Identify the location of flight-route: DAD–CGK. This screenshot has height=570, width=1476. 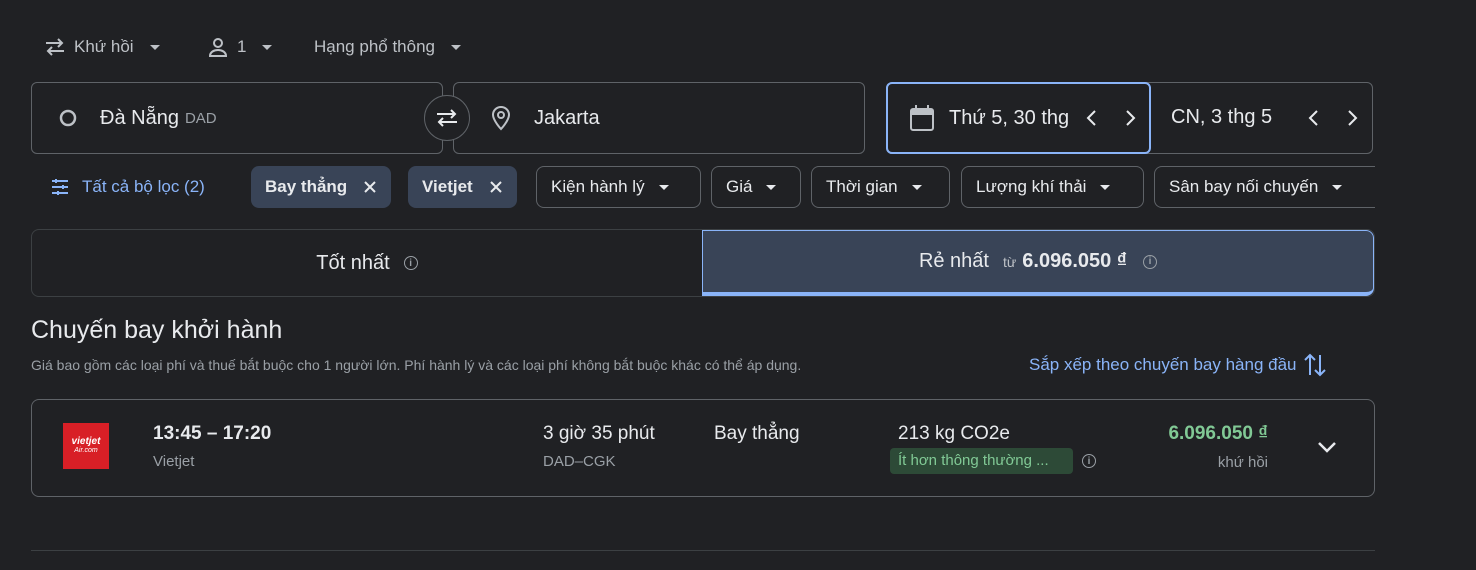
(579, 461).